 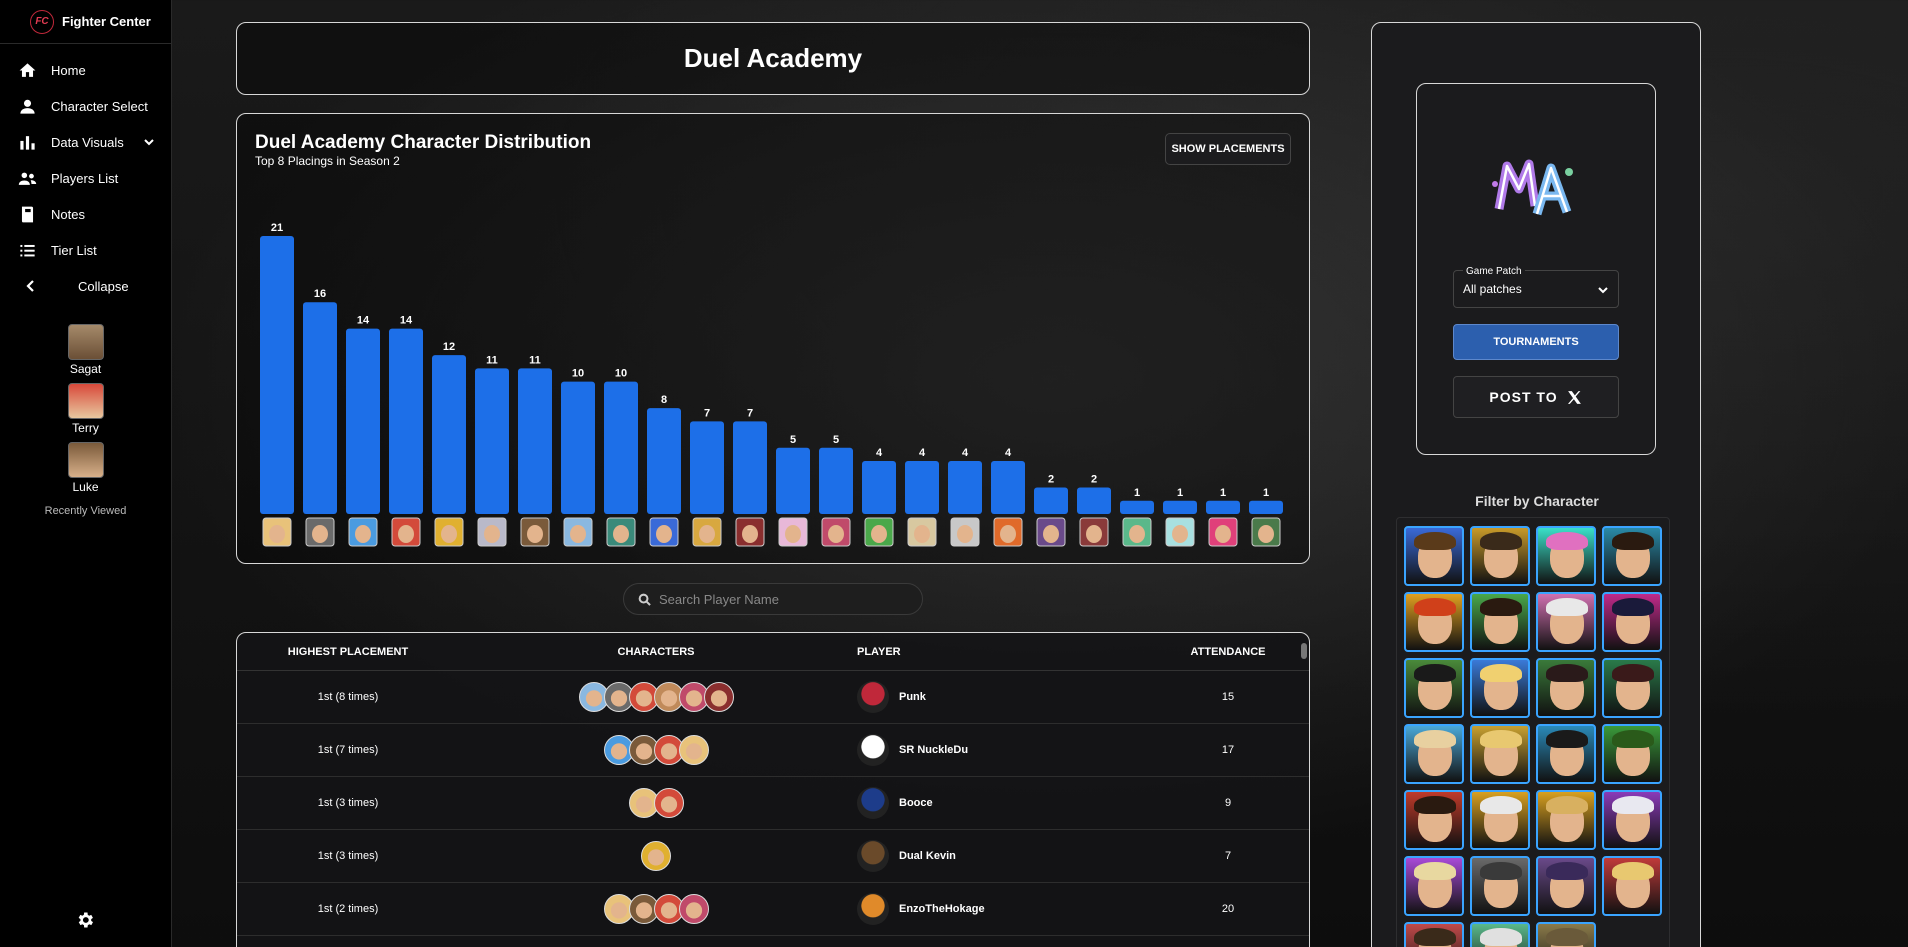 What do you see at coordinates (1228, 652) in the screenshot?
I see `column-header-attendance: ATTENDANCE` at bounding box center [1228, 652].